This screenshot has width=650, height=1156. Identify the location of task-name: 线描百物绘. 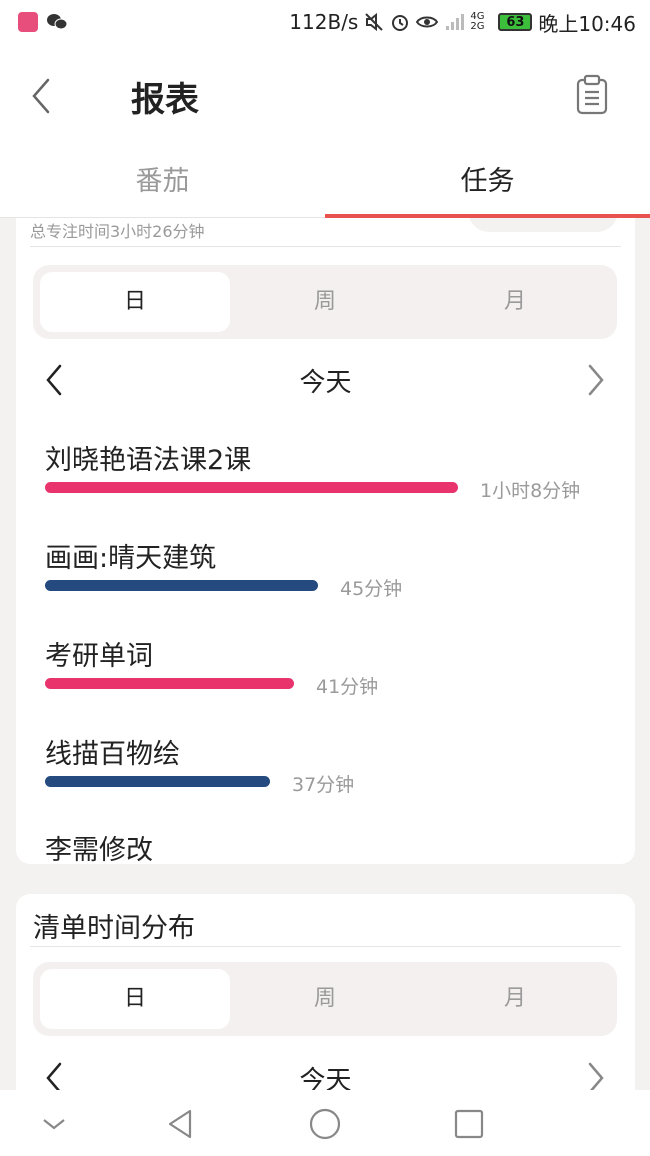
(112, 754).